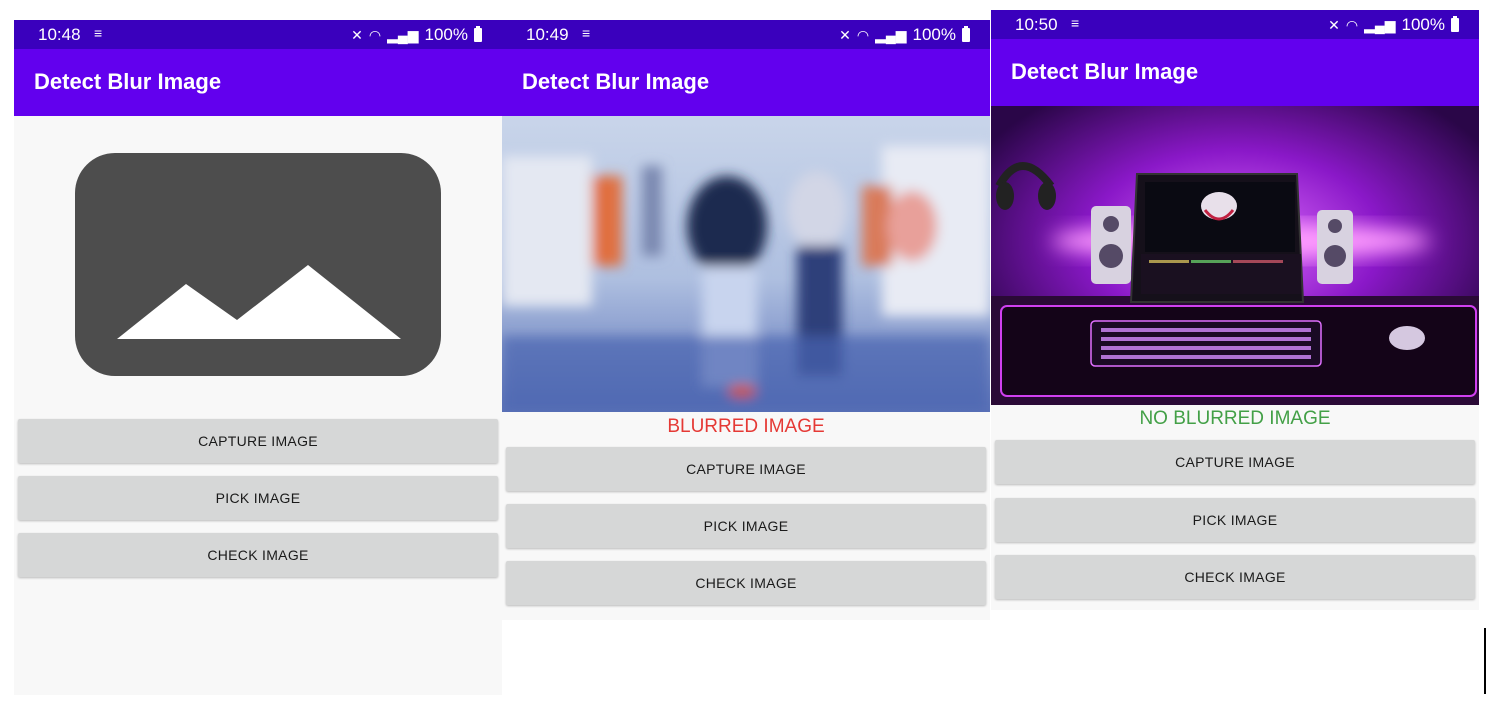  Describe the element at coordinates (746, 34) in the screenshot. I see `status-bar: 10:49 ≡ ✕ ◠ ▂▄▆ 100%` at that location.